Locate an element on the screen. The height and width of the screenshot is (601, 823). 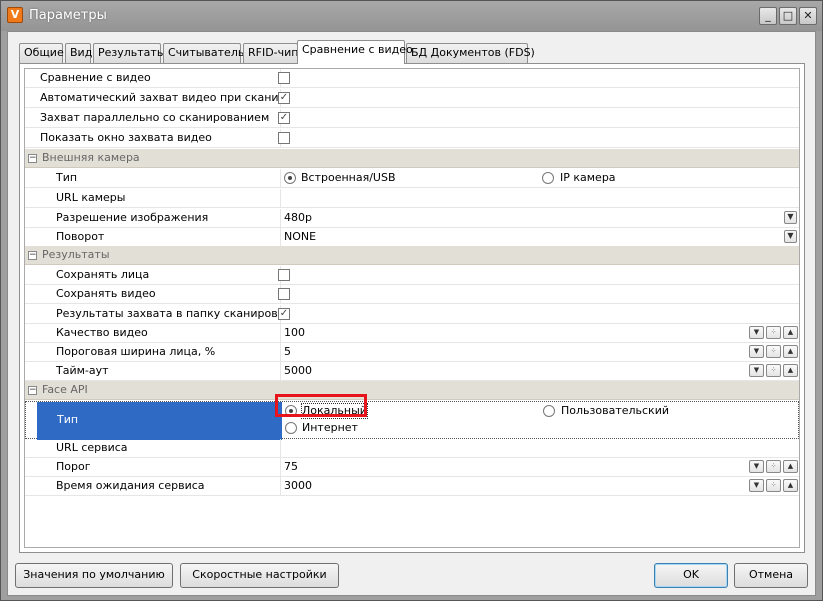
service-timeout-input: 3000 ▼ ⁘ ▲ is located at coordinates (539, 486).